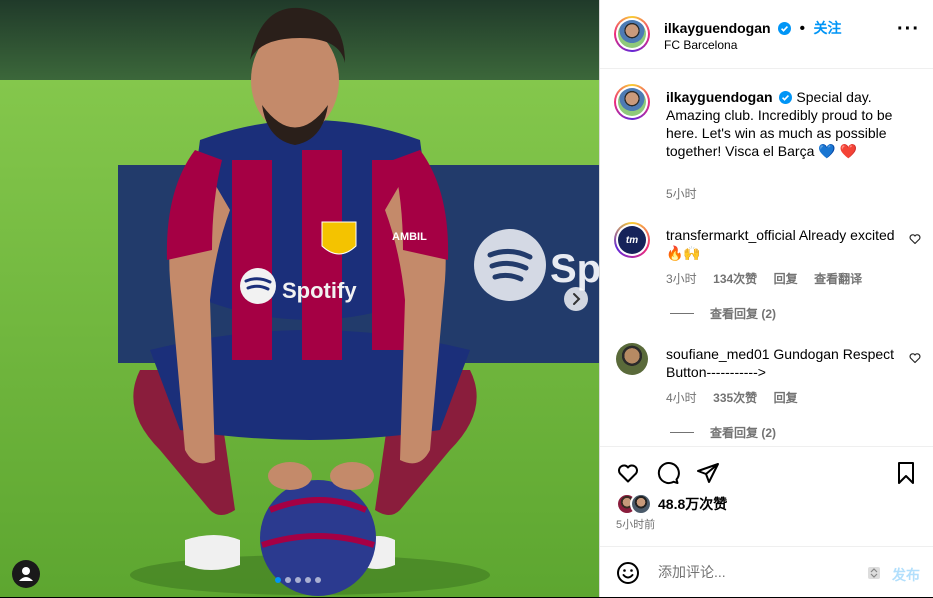 The width and height of the screenshot is (933, 598). Describe the element at coordinates (731, 235) in the screenshot. I see `comment-username: transfermarkt_official` at that location.